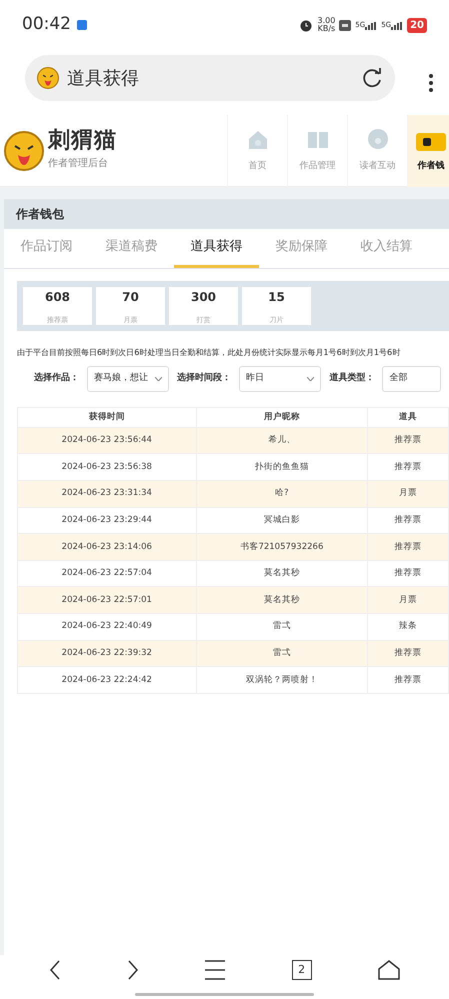 This screenshot has width=449, height=999. I want to click on table-cell: 2024-06-23 22:24:42, so click(107, 680).